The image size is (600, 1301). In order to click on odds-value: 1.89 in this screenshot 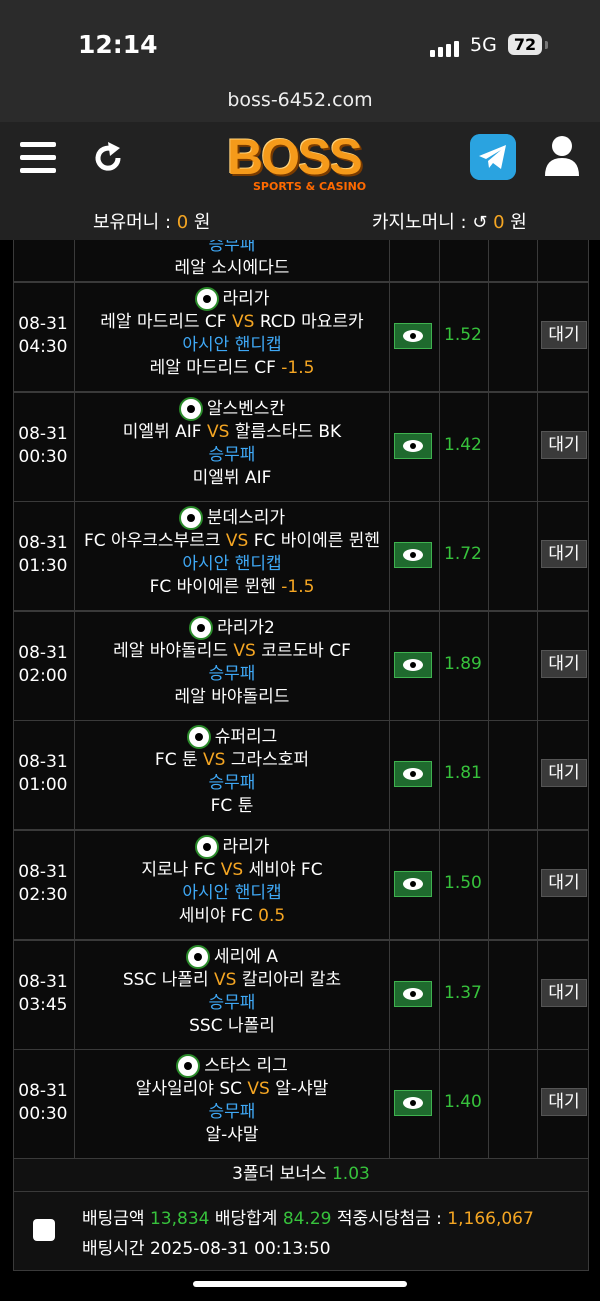, I will do `click(463, 663)`.